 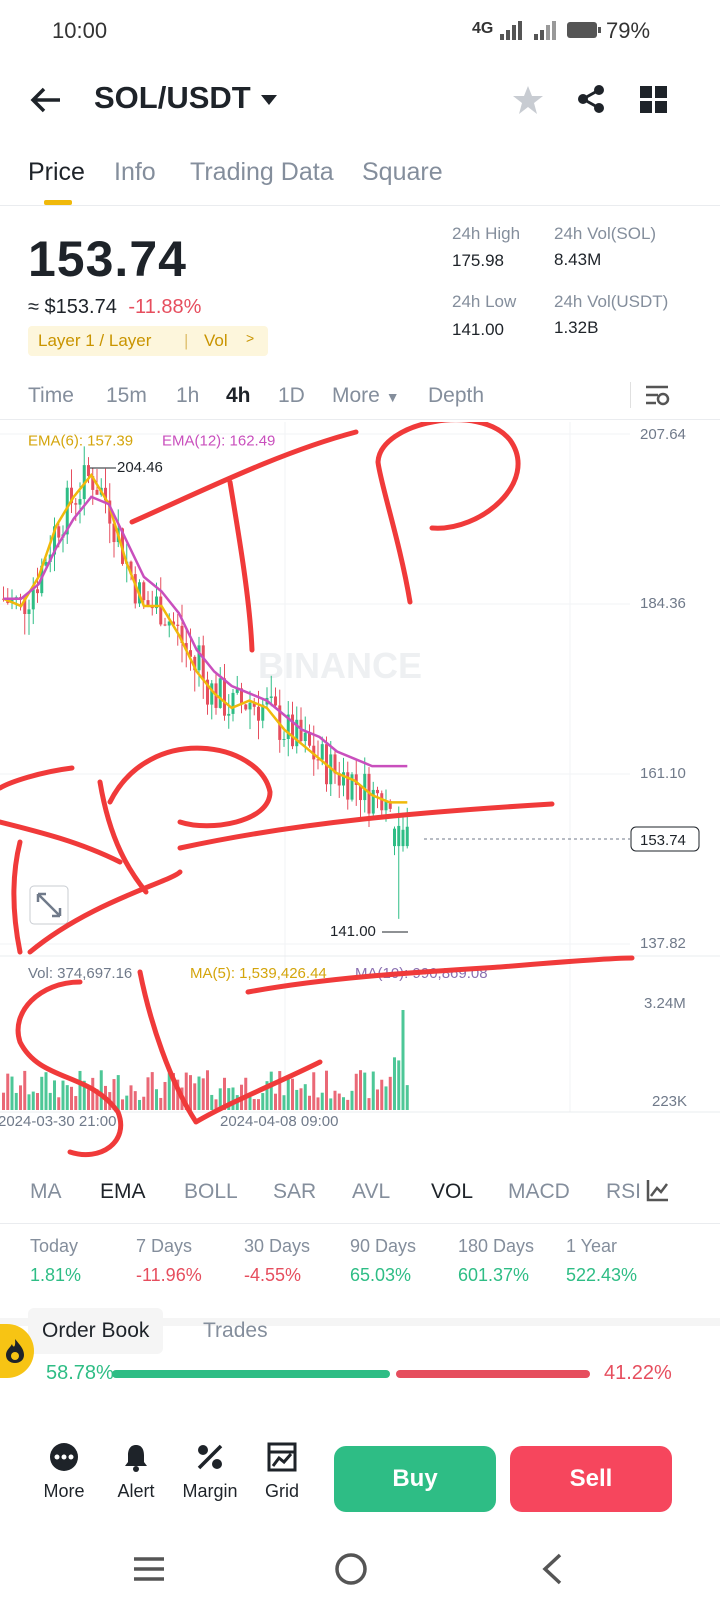 What do you see at coordinates (552, 1569) in the screenshot?
I see `system-back-icon` at bounding box center [552, 1569].